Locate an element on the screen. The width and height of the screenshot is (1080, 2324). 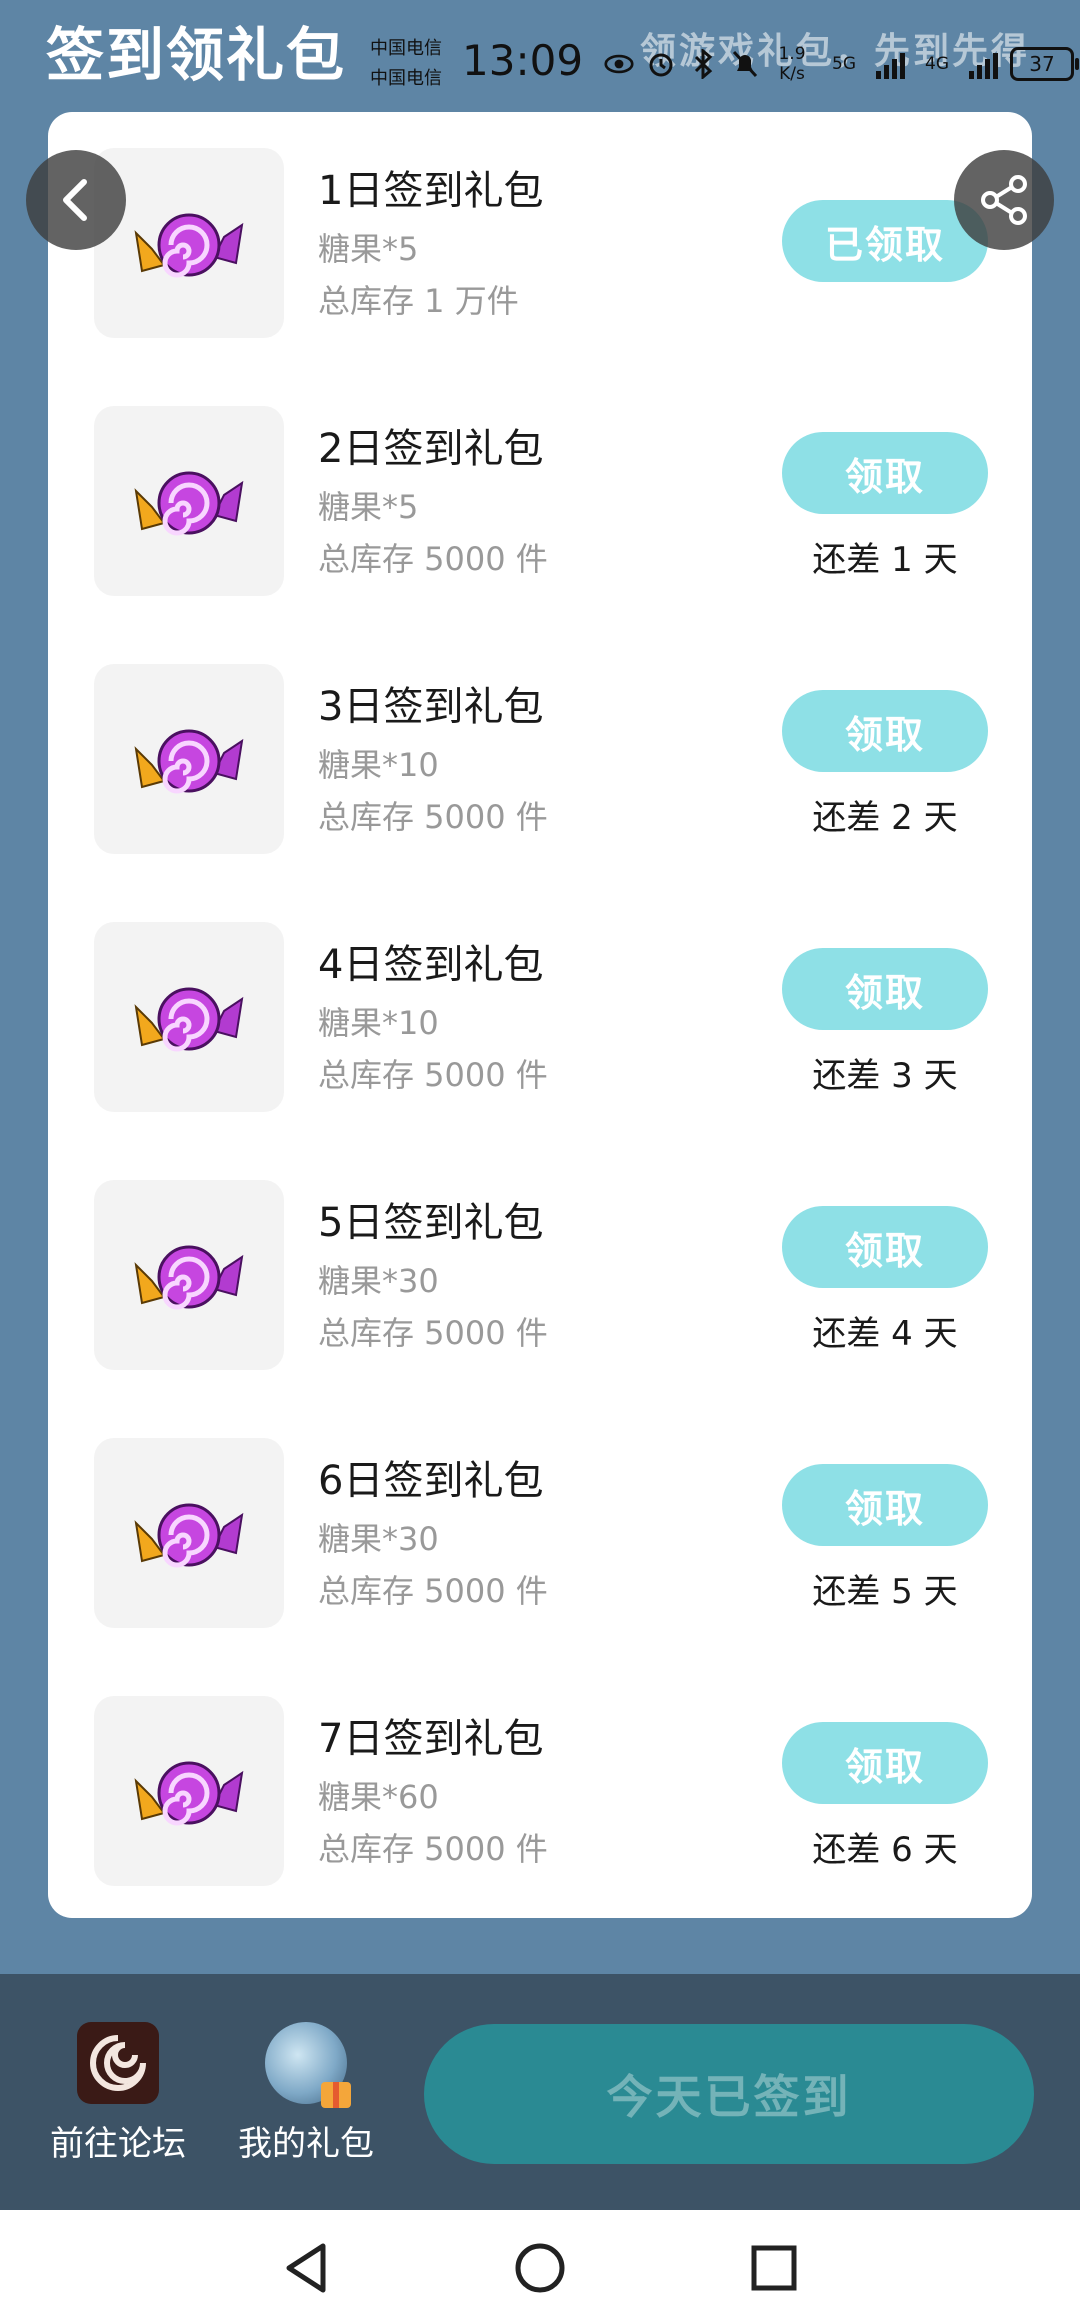
my-gifts-button: 我的礼包 is located at coordinates (306, 2093).